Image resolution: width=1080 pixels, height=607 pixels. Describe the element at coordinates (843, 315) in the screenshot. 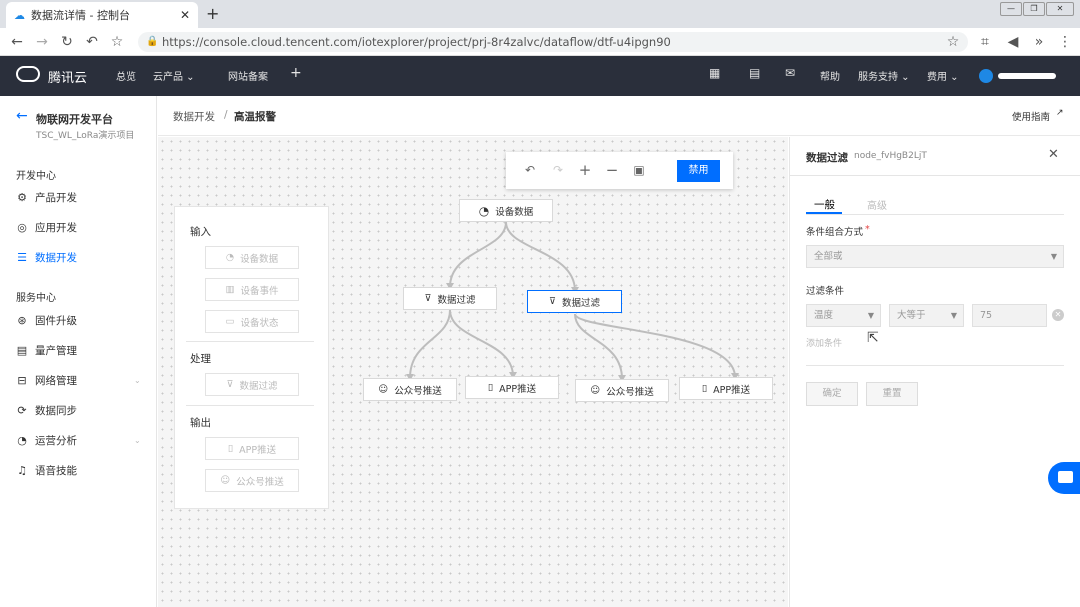

I see `condition-field-select: 温度 ▼` at that location.